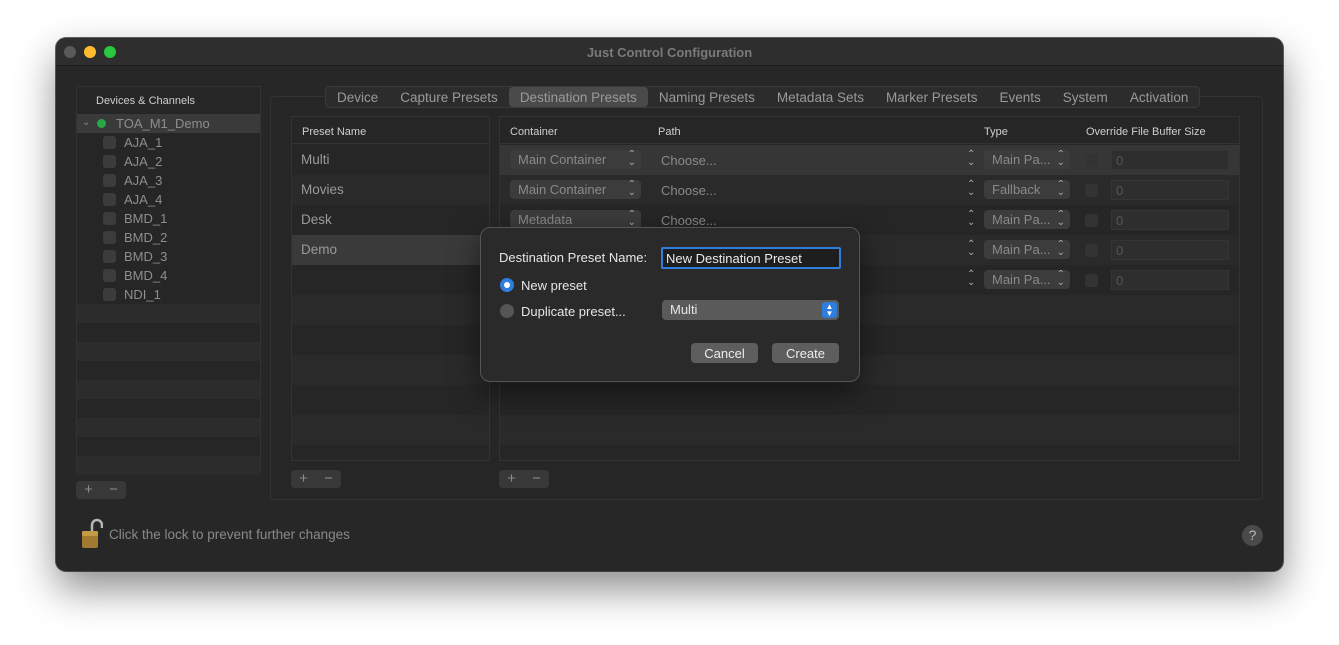  I want to click on cancel-button: Cancel, so click(724, 353).